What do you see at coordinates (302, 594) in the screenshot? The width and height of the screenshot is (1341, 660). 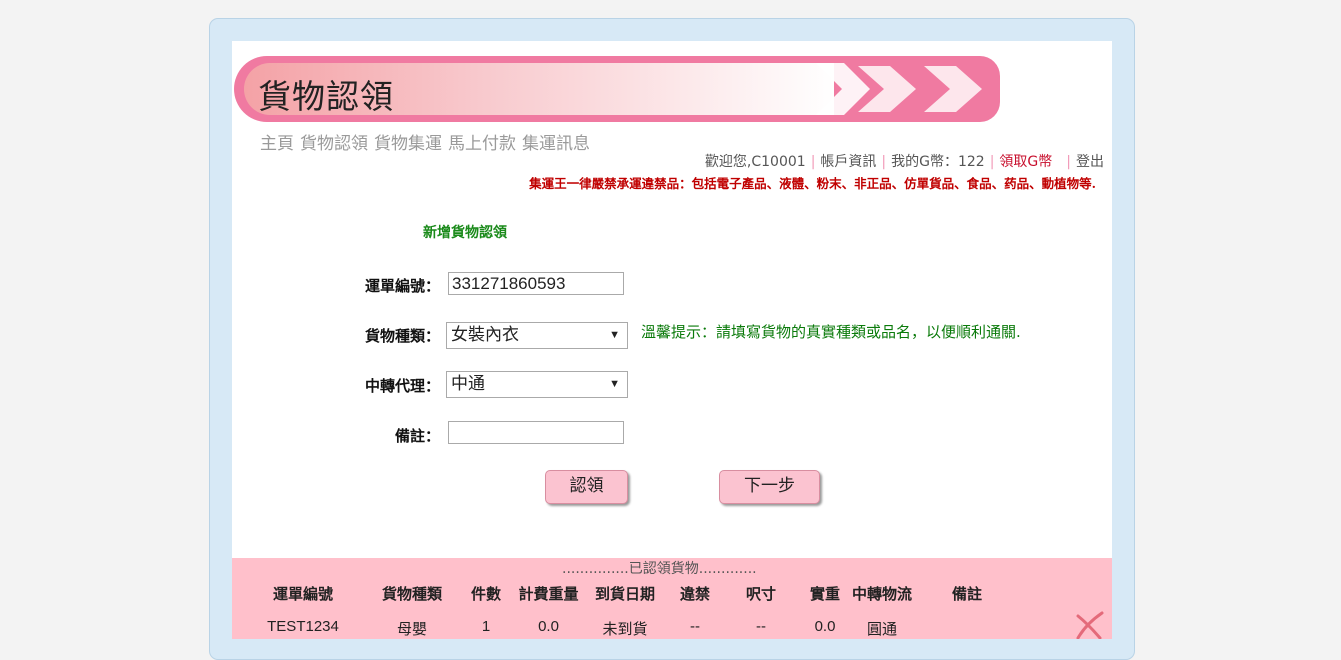 I see `column-header: 運單編號` at bounding box center [302, 594].